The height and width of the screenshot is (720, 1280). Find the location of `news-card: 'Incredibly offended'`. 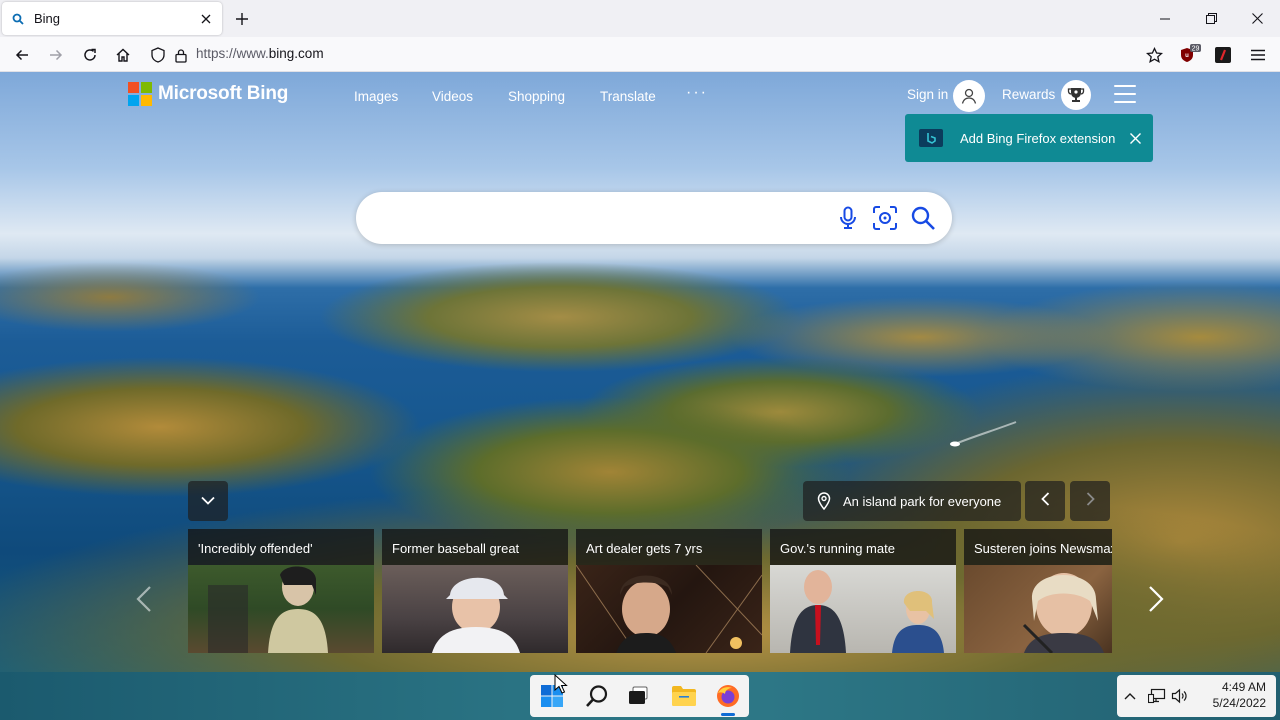

news-card: 'Incredibly offended' is located at coordinates (281, 591).